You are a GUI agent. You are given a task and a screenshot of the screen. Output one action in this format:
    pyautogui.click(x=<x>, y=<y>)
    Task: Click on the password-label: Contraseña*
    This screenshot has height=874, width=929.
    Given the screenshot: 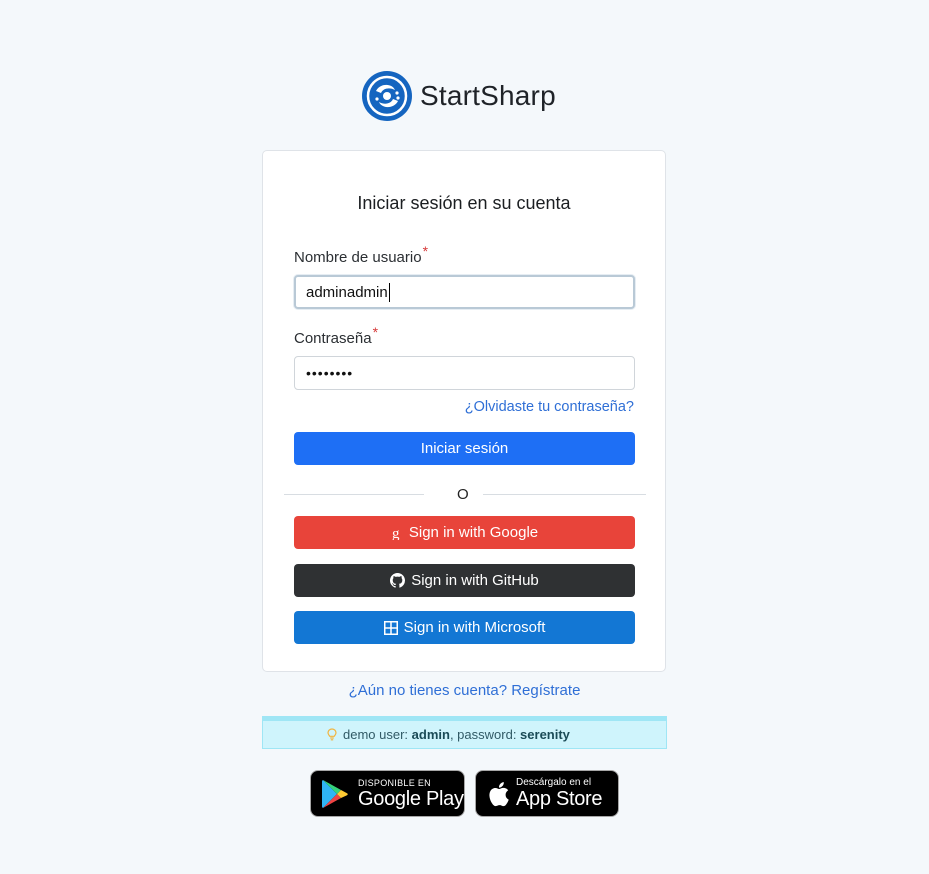 What is the action you would take?
    pyautogui.click(x=336, y=335)
    